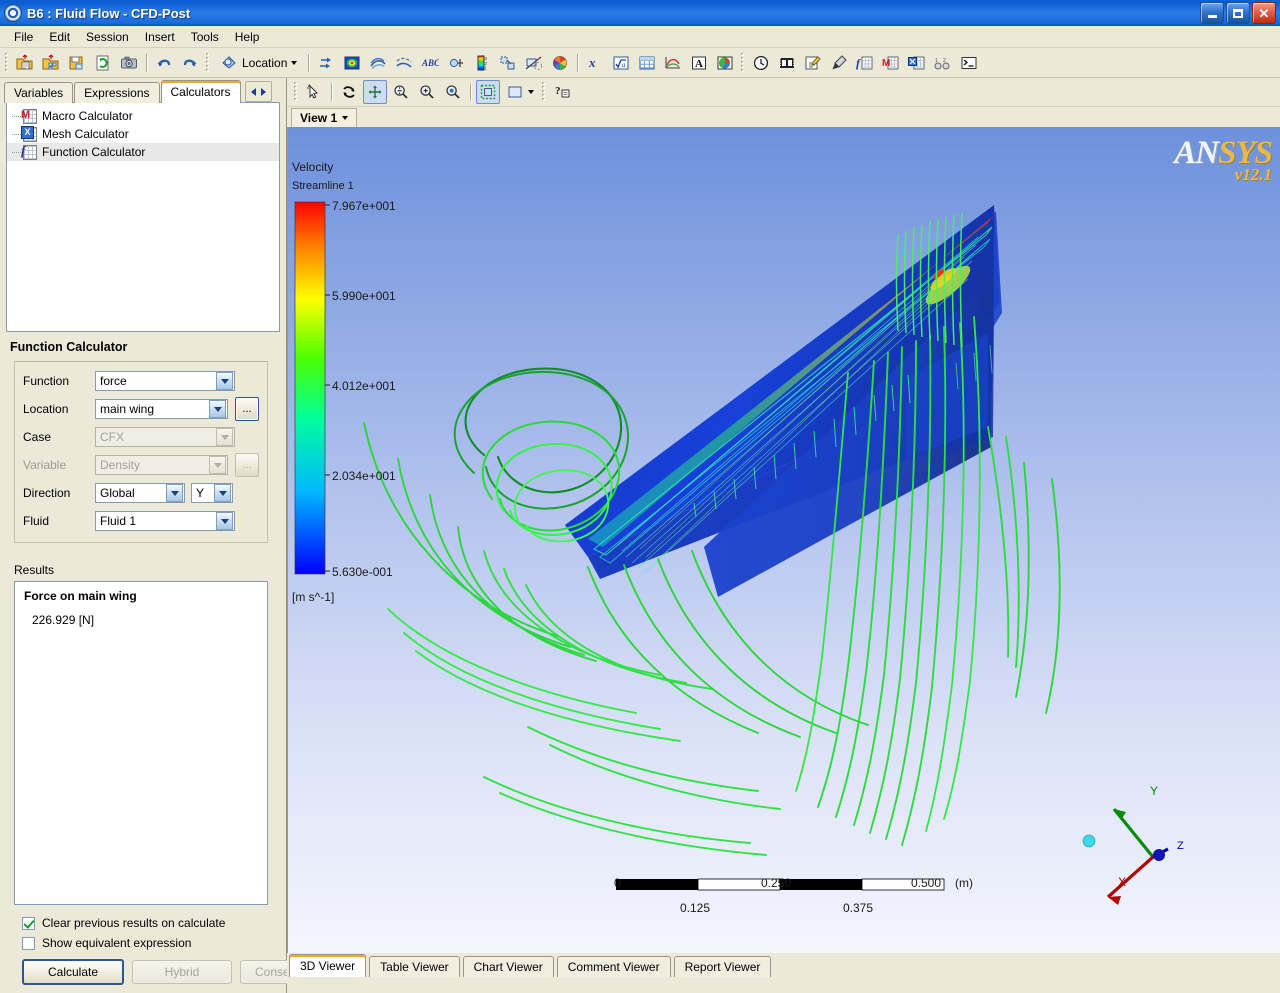 The image size is (1280, 993). Describe the element at coordinates (205, 37) in the screenshot. I see `menu-tools: Tools` at that location.